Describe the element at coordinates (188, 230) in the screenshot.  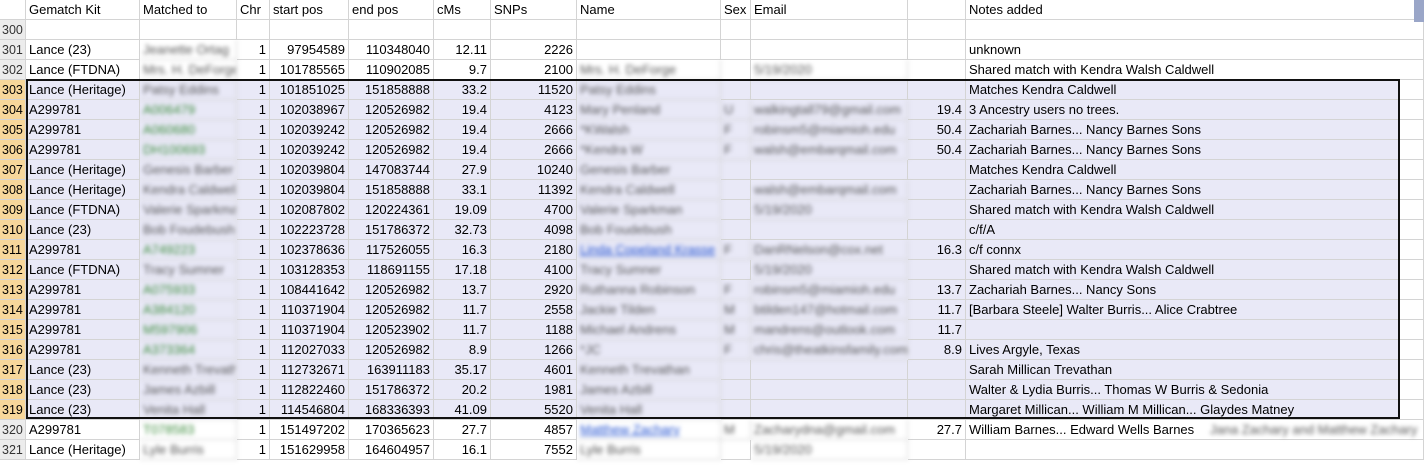
I see `cell-matched-to: Bob Foudebush` at that location.